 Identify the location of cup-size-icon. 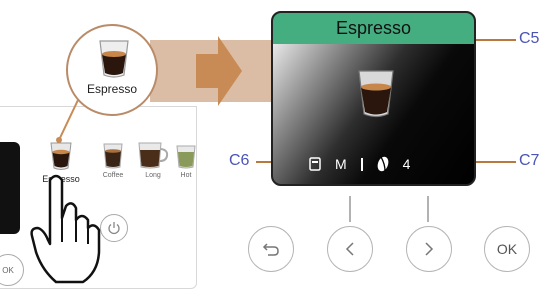
(315, 164).